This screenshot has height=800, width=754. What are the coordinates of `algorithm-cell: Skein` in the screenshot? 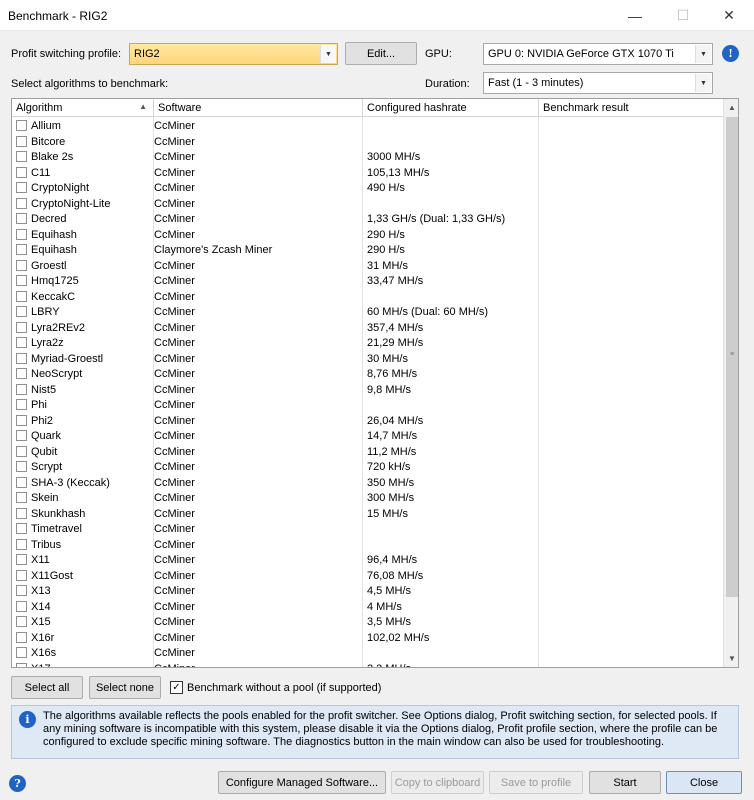 It's located at (84, 498).